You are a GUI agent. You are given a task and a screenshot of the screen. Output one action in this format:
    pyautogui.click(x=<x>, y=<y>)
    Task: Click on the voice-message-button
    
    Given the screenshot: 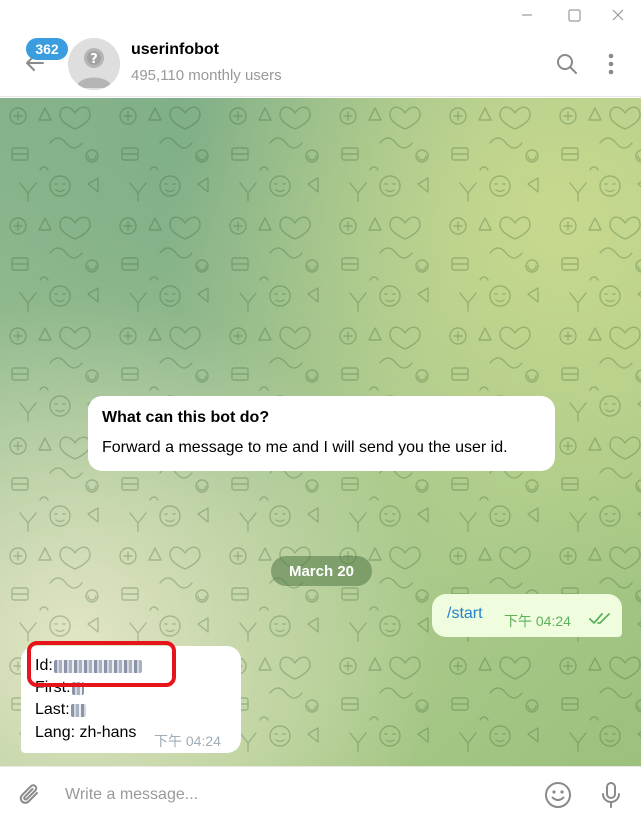 What is the action you would take?
    pyautogui.click(x=611, y=795)
    